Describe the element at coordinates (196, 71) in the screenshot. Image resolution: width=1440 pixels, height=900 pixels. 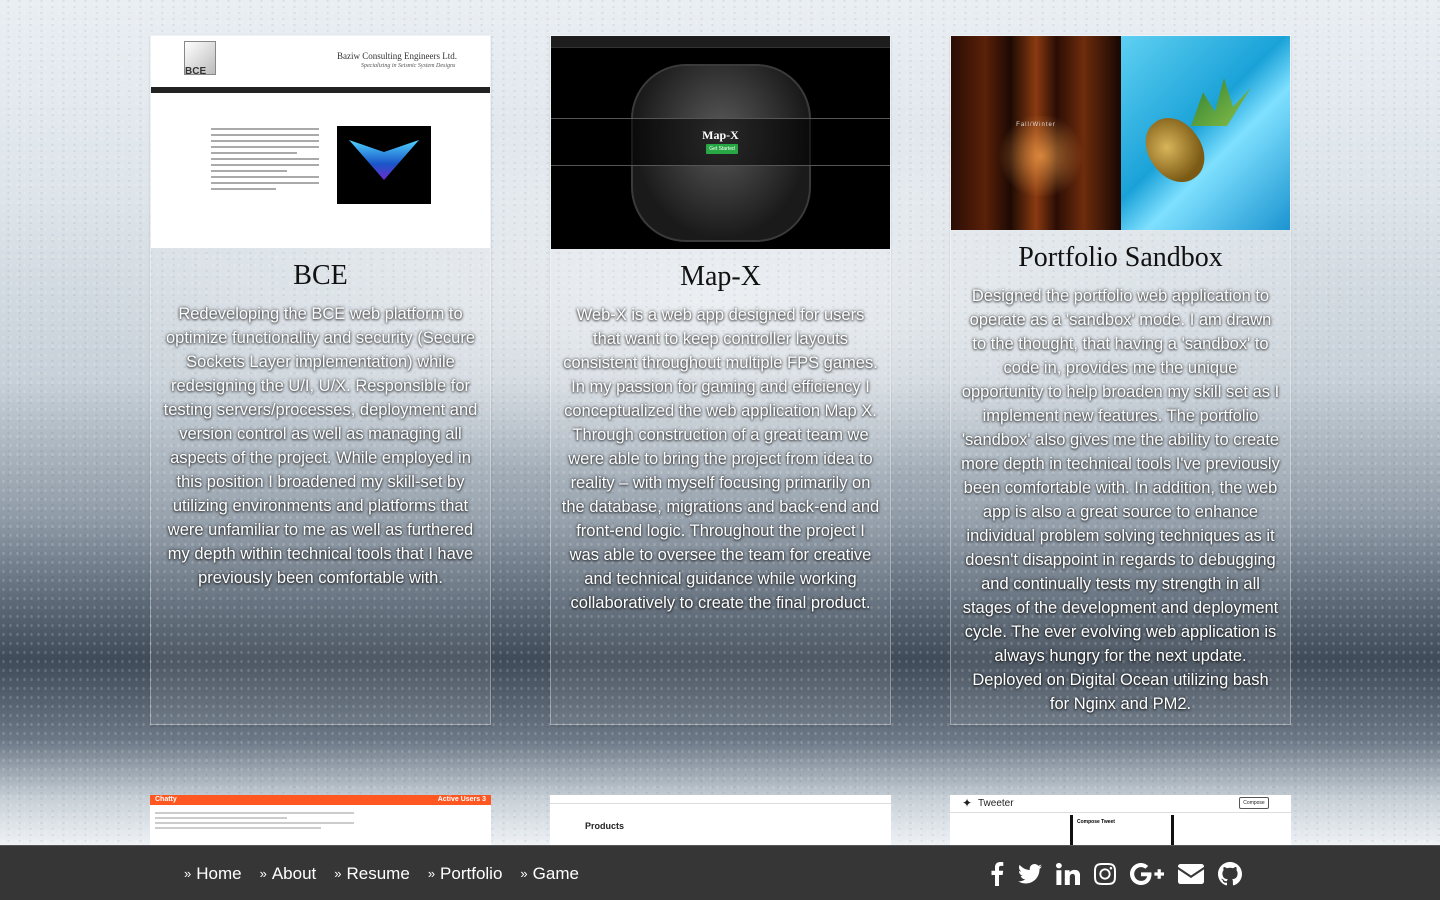
I see `bce-logo-text: BCE` at that location.